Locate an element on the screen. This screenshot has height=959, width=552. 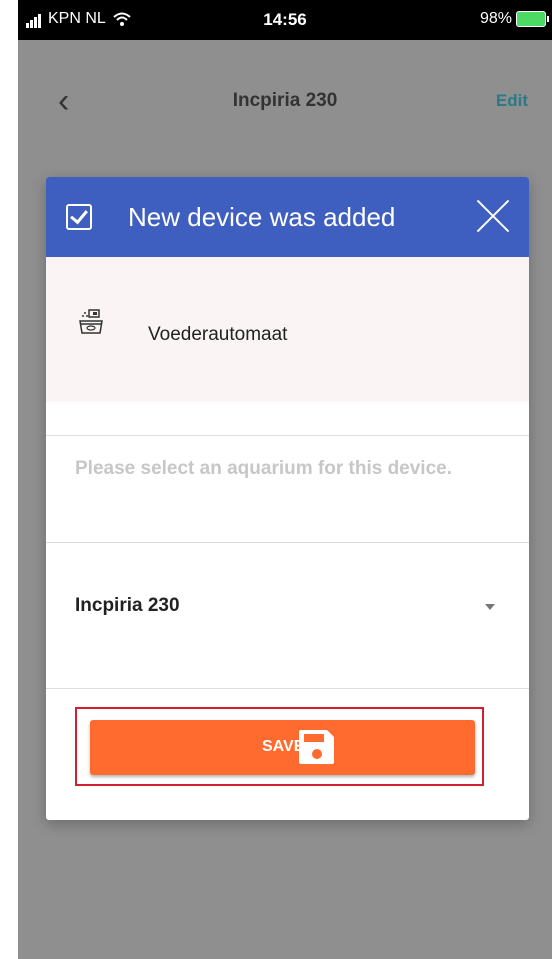
status-time: 14:56 is located at coordinates (285, 19).